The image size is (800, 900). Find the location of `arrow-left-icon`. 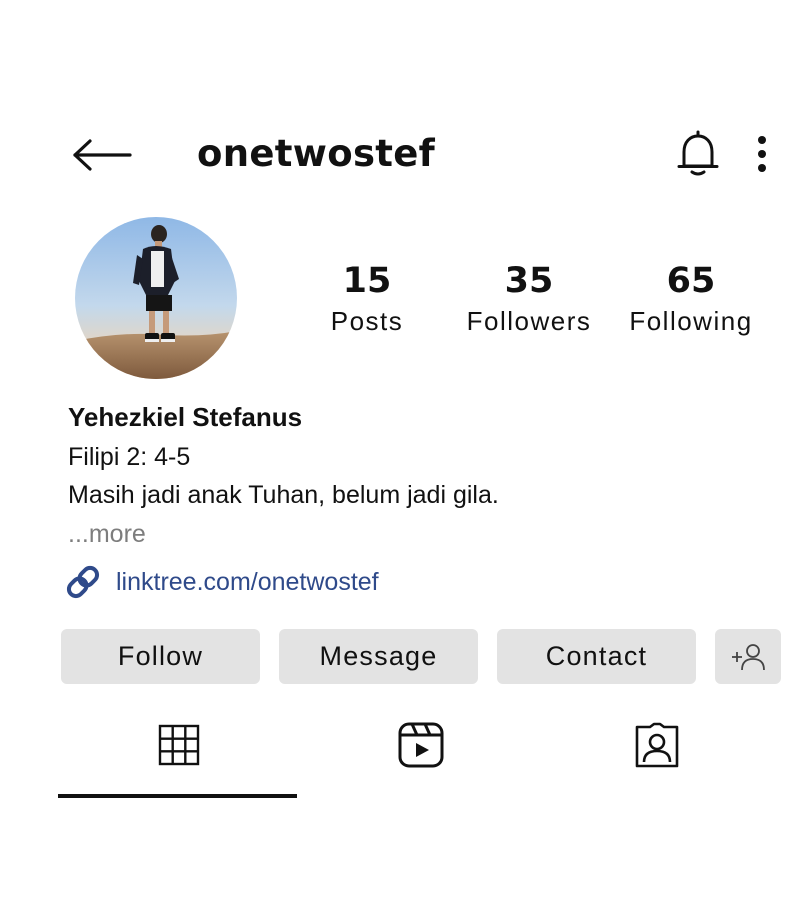

arrow-left-icon is located at coordinates (102, 155).